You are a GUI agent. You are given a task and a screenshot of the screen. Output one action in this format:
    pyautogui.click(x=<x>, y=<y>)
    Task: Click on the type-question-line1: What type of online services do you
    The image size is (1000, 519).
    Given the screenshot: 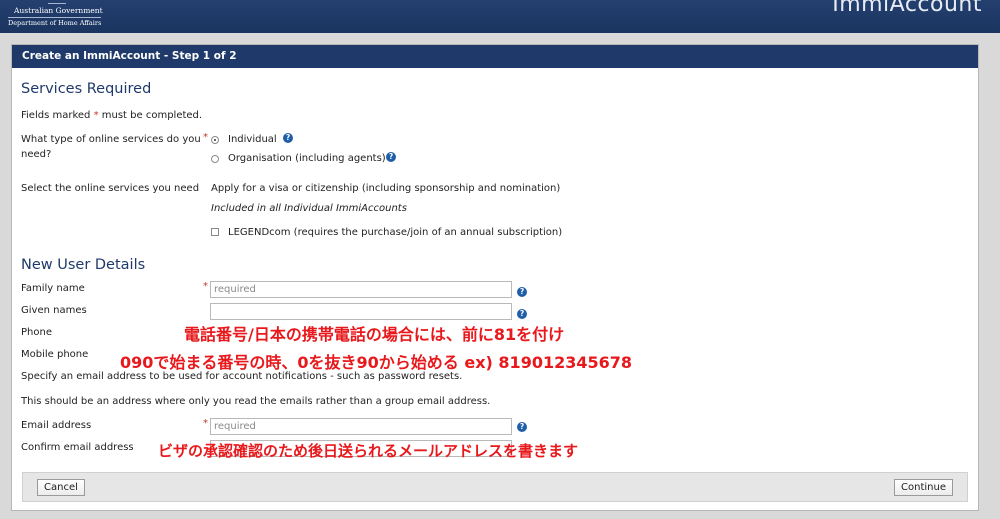 What is the action you would take?
    pyautogui.click(x=111, y=139)
    